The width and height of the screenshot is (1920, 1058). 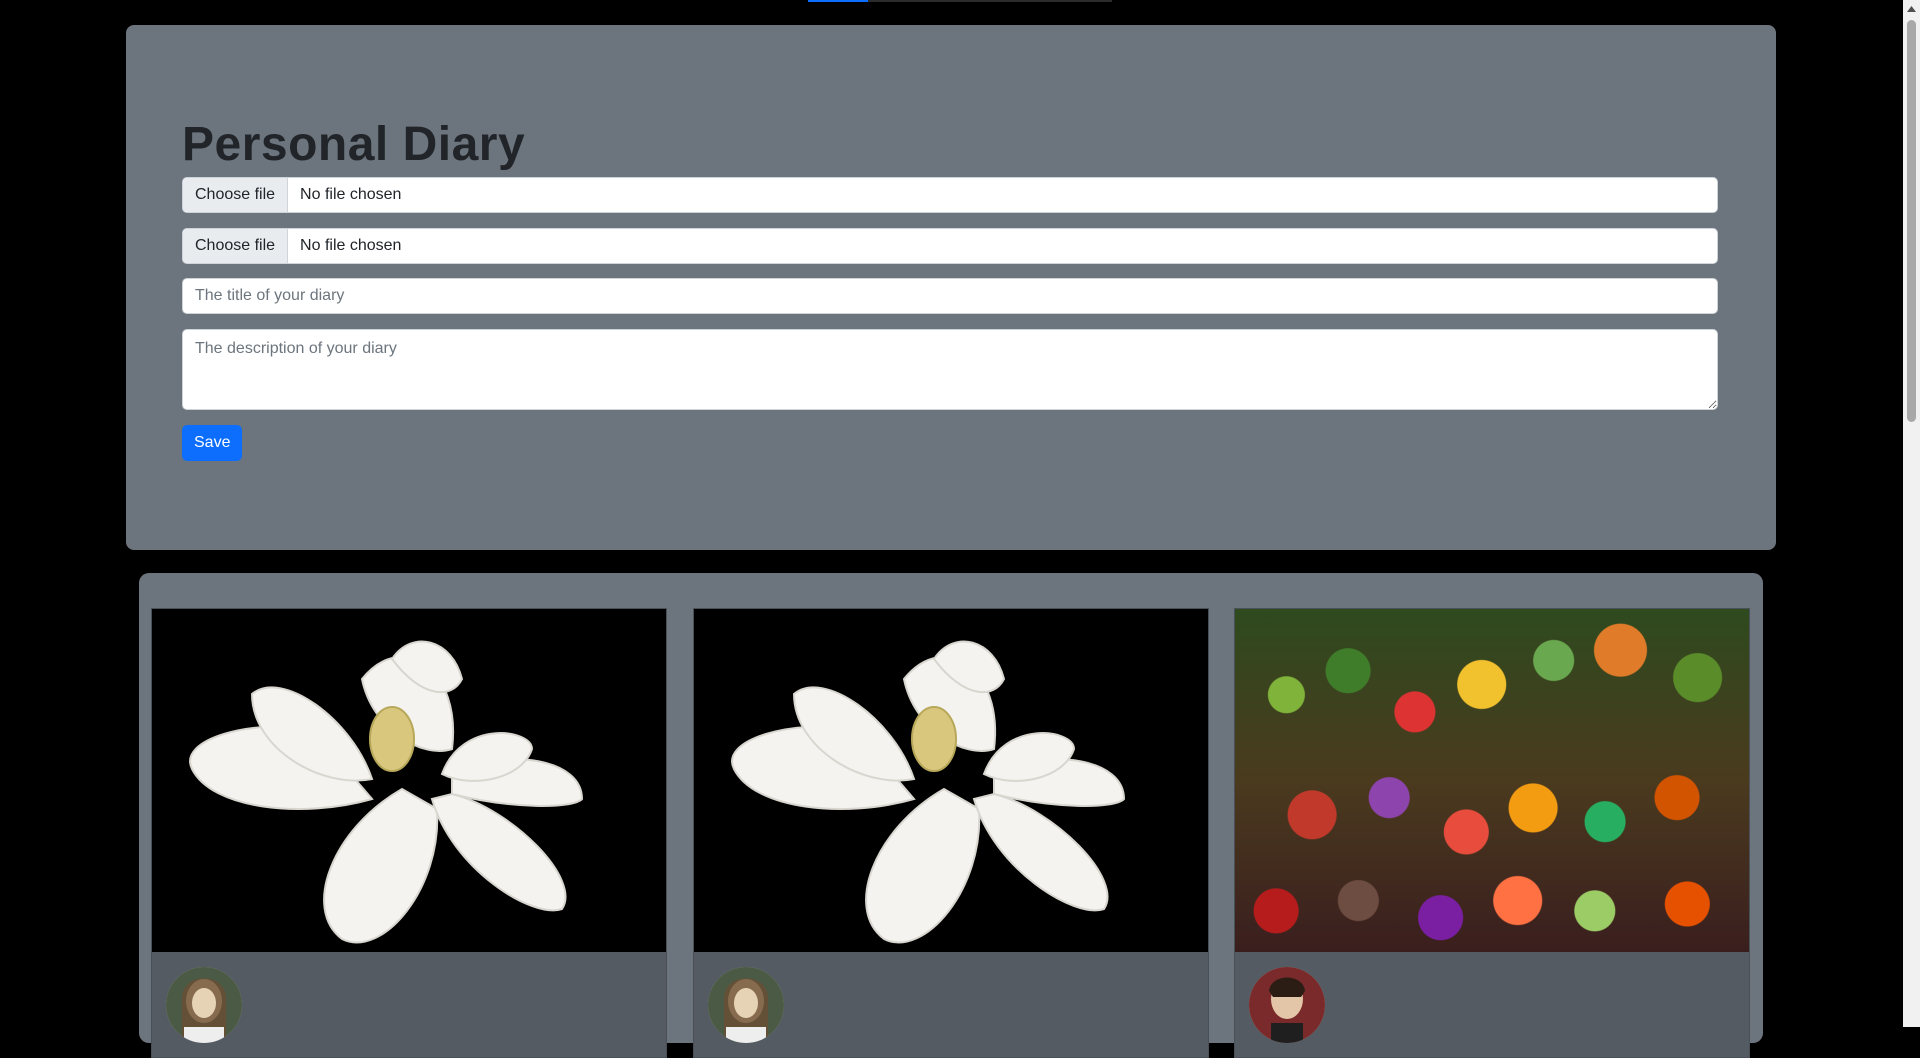 What do you see at coordinates (950, 246) in the screenshot?
I see `avatar-file-input: Choose file No file chosen` at bounding box center [950, 246].